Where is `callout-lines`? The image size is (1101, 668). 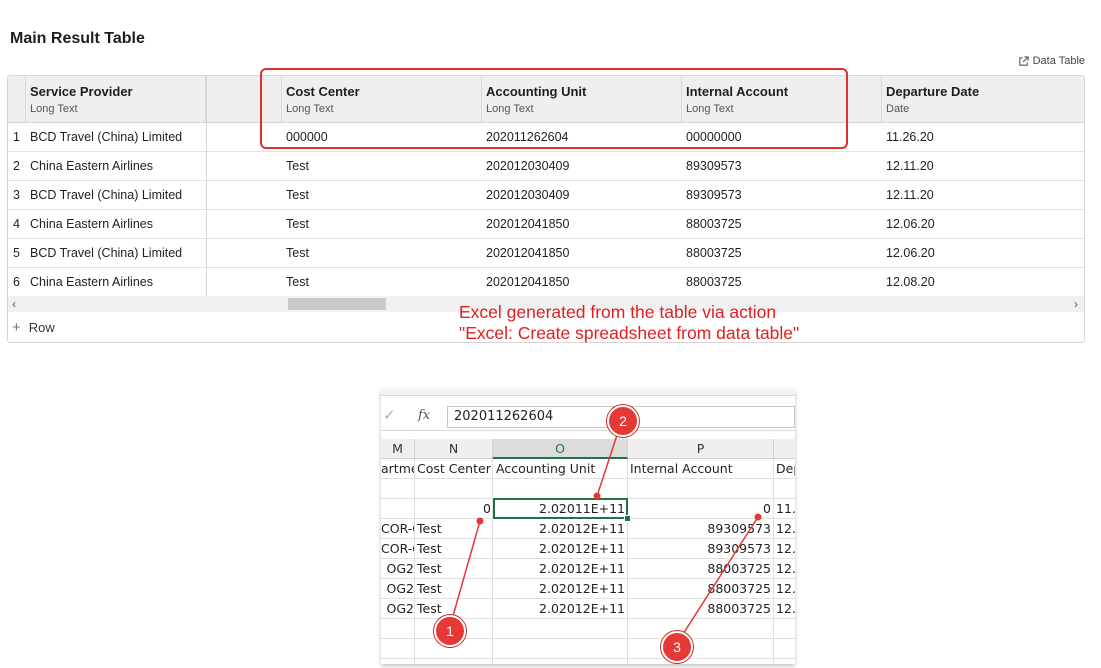 callout-lines is located at coordinates (605, 532).